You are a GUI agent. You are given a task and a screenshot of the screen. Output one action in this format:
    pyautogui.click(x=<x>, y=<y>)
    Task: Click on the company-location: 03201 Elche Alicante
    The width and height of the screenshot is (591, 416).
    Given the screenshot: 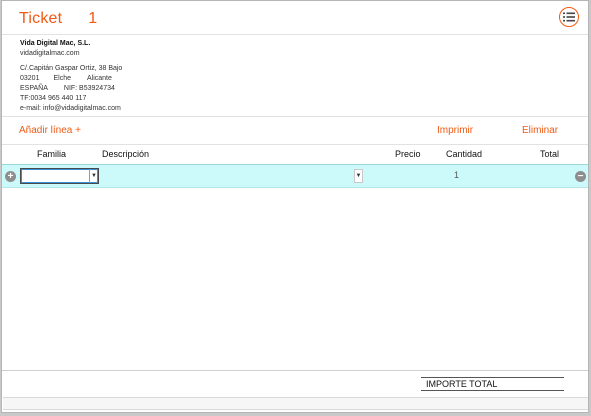 What is the action you would take?
    pyautogui.click(x=71, y=79)
    